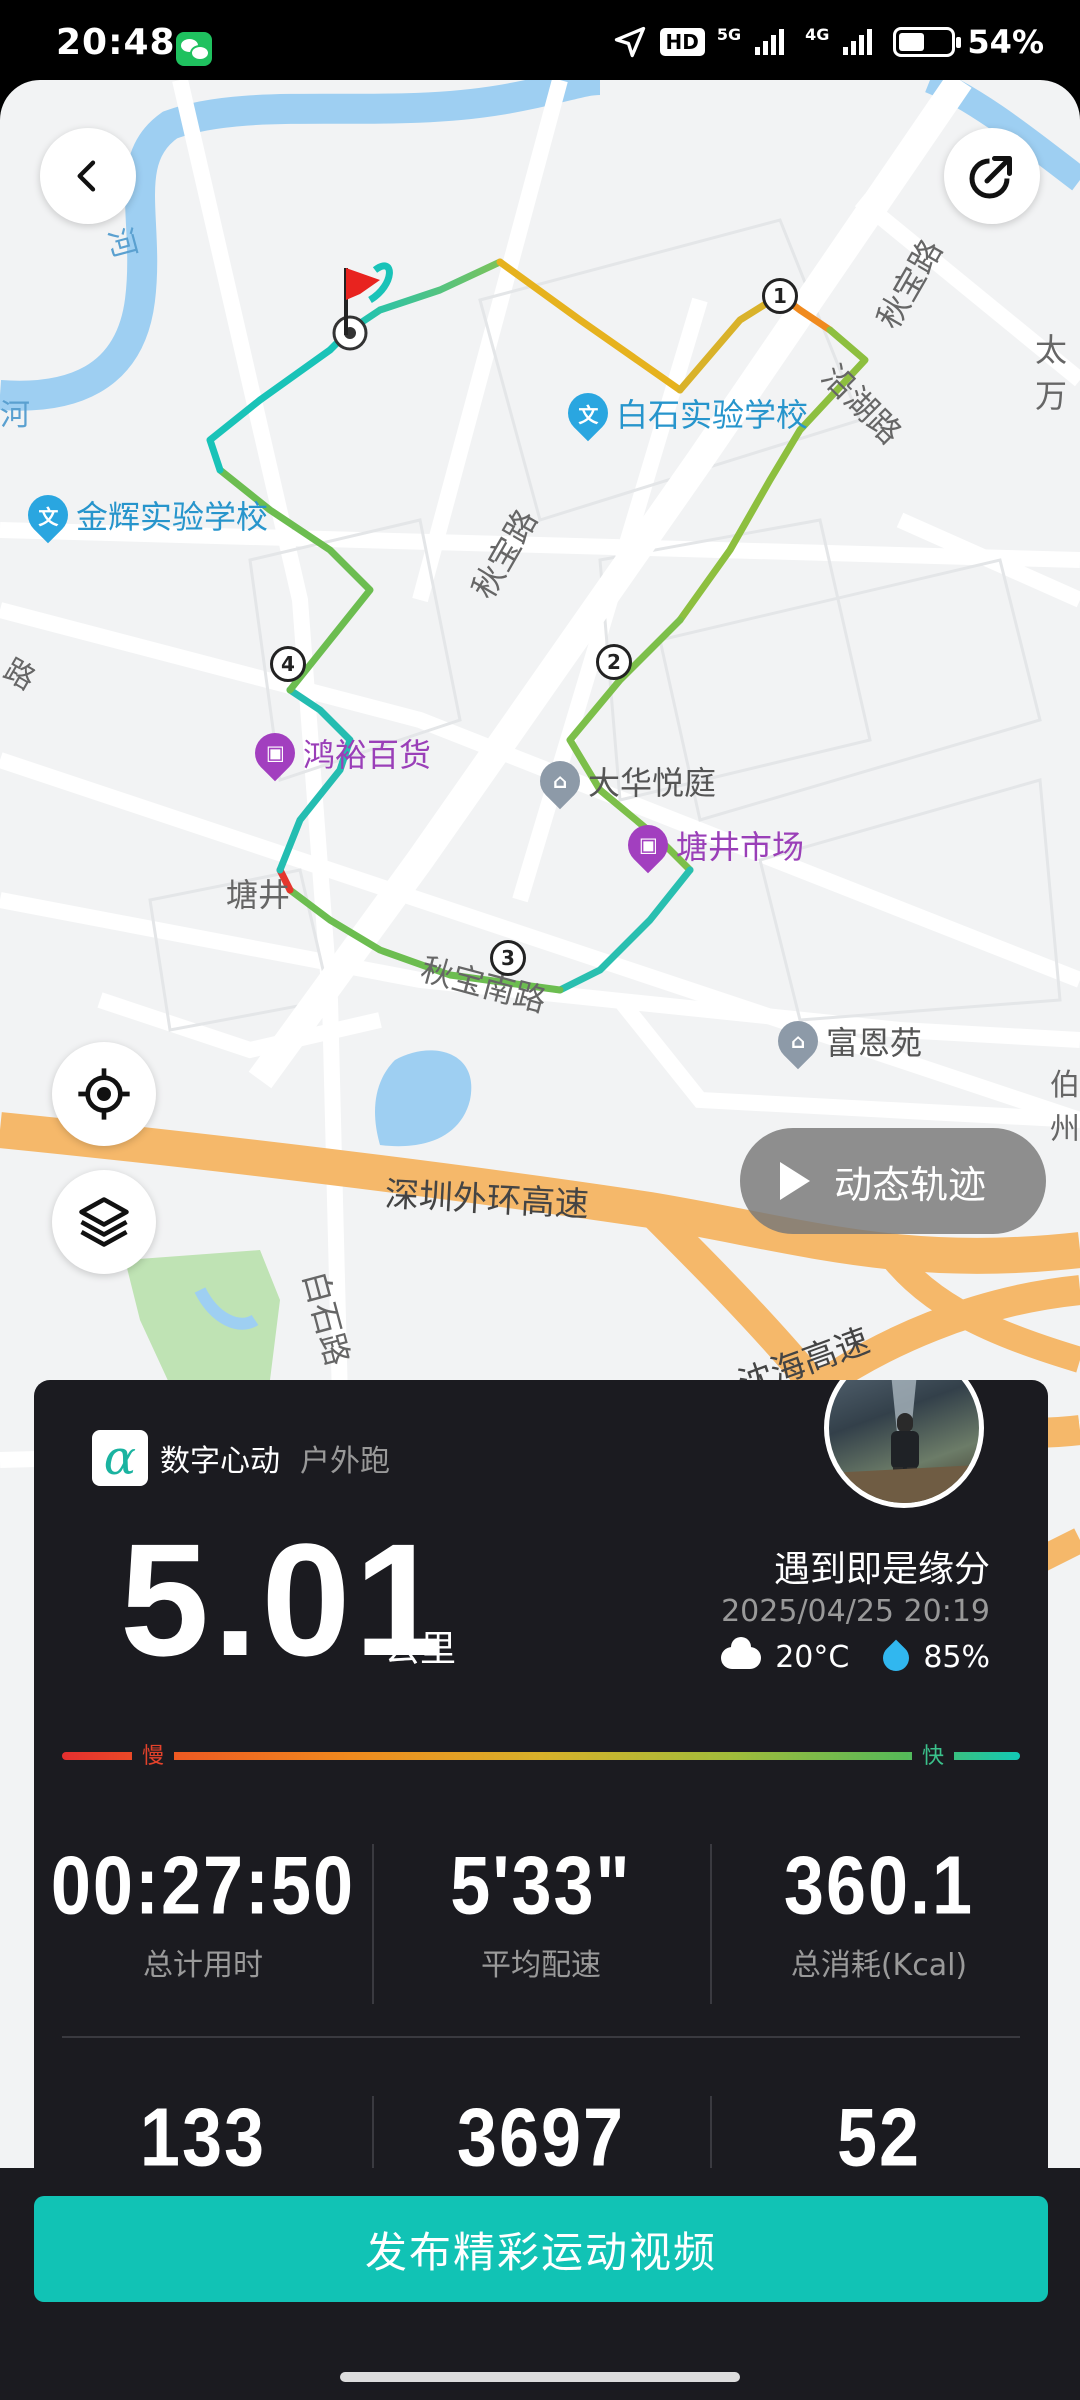 The height and width of the screenshot is (2400, 1080). What do you see at coordinates (879, 1886) in the screenshot?
I see `stat-value: 360.1` at bounding box center [879, 1886].